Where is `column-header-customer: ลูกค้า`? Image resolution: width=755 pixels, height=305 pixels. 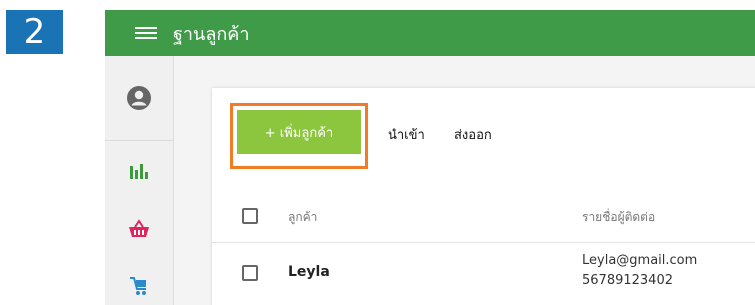
column-header-customer: ลูกค้า is located at coordinates (303, 217).